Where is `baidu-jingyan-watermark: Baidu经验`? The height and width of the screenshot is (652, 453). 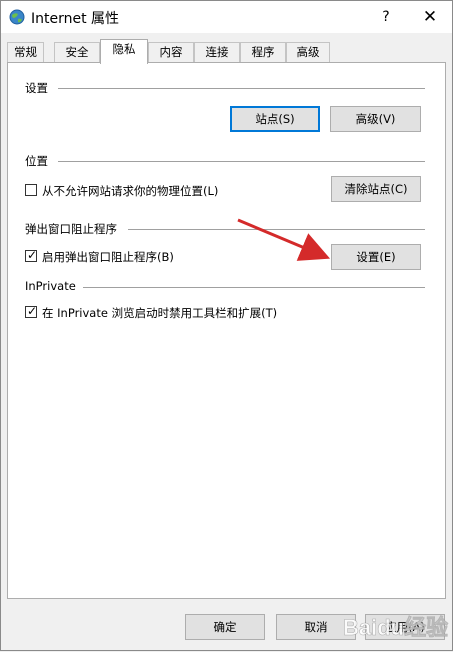 baidu-jingyan-watermark: Baidu经验 is located at coordinates (396, 628).